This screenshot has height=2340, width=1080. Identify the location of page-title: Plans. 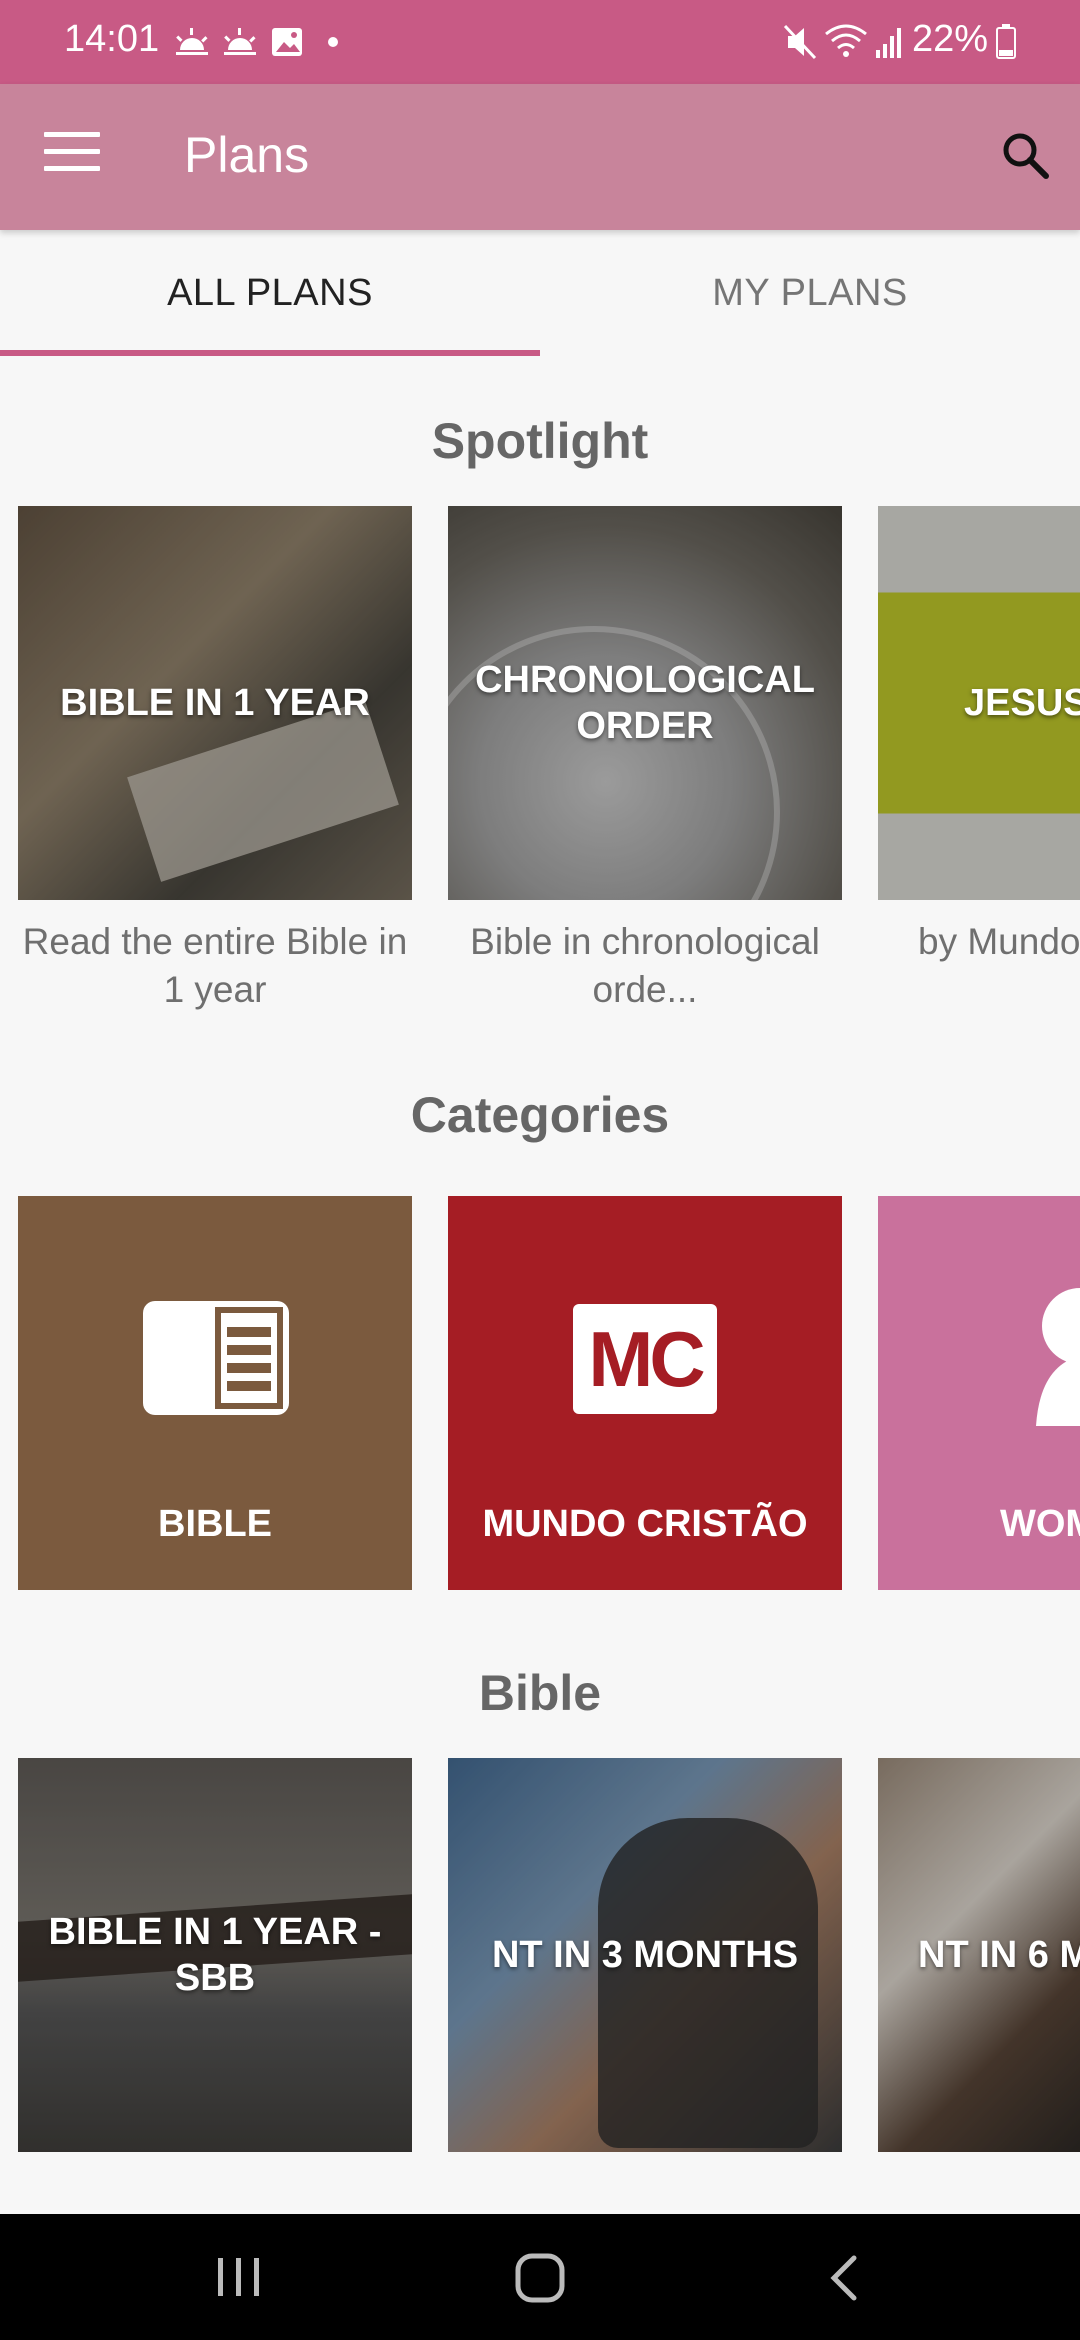
(247, 155).